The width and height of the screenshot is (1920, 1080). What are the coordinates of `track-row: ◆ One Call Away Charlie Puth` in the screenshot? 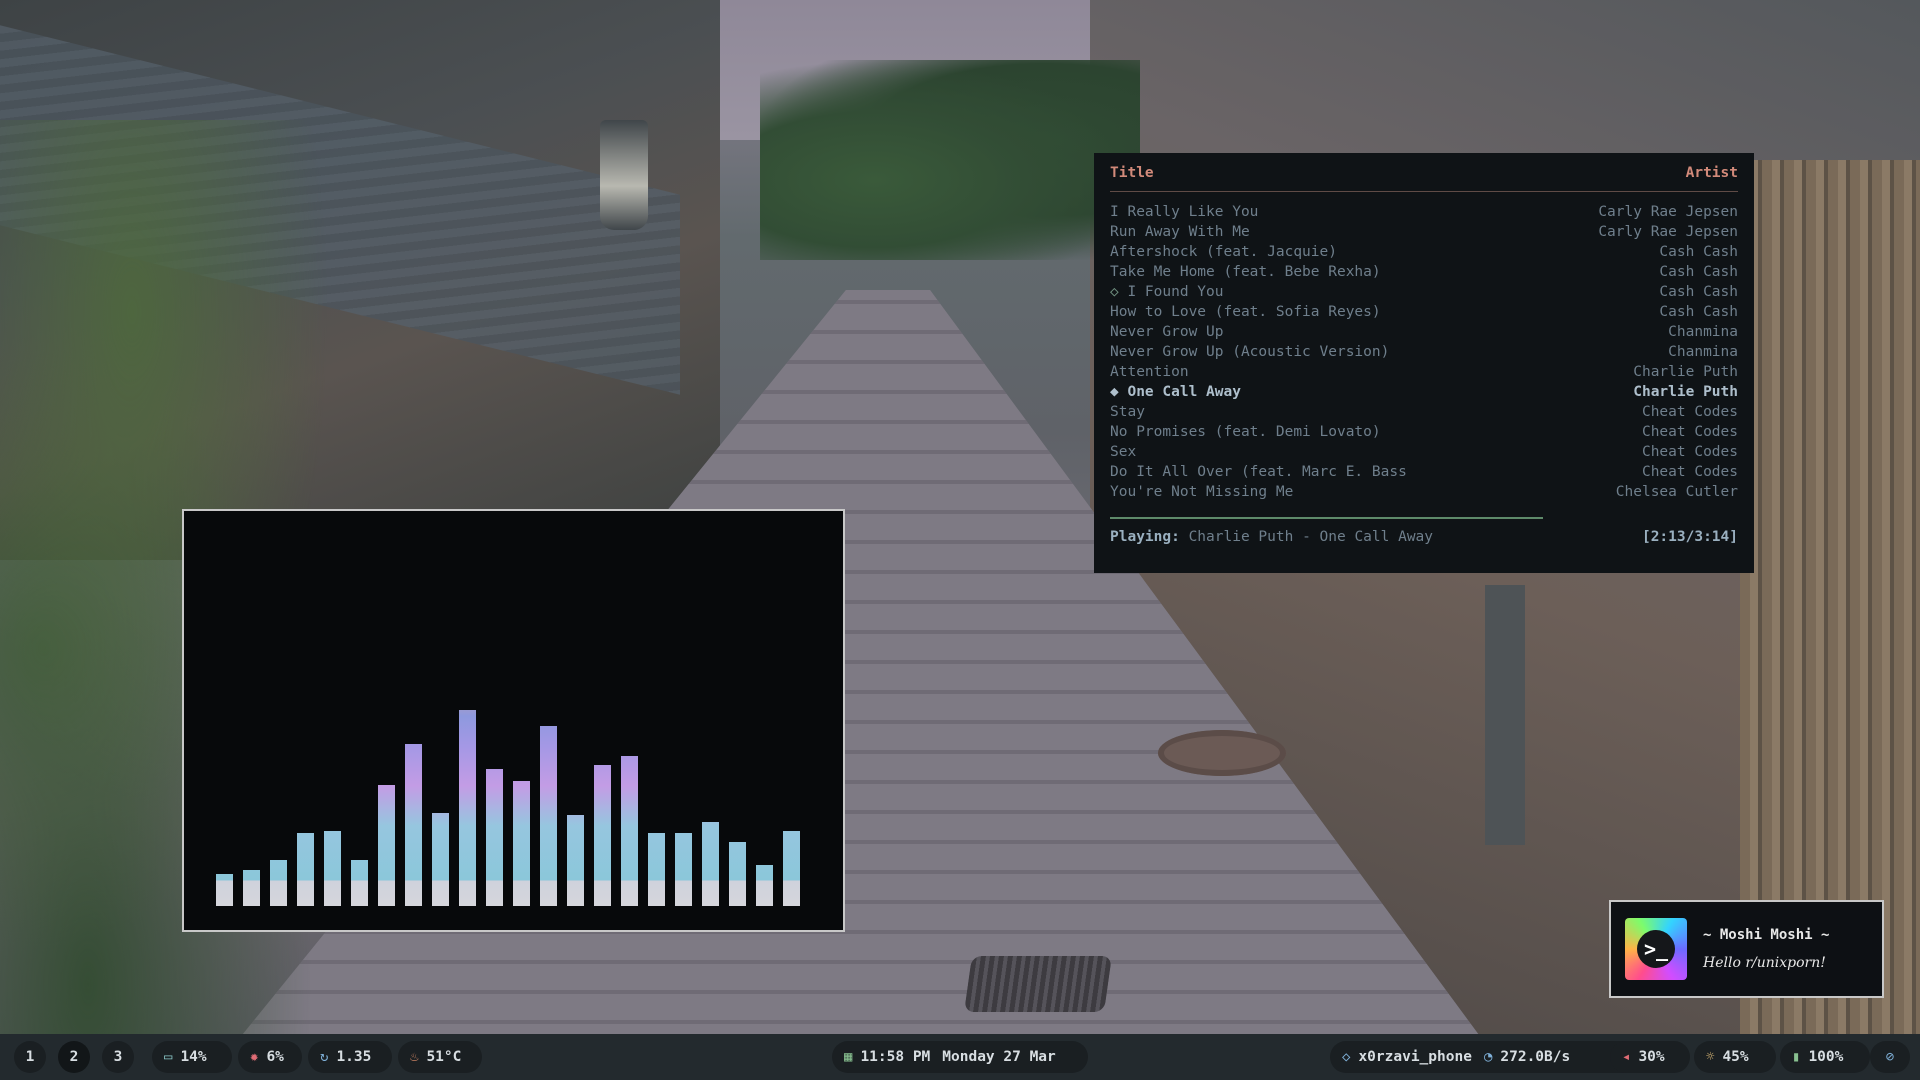 It's located at (1424, 392).